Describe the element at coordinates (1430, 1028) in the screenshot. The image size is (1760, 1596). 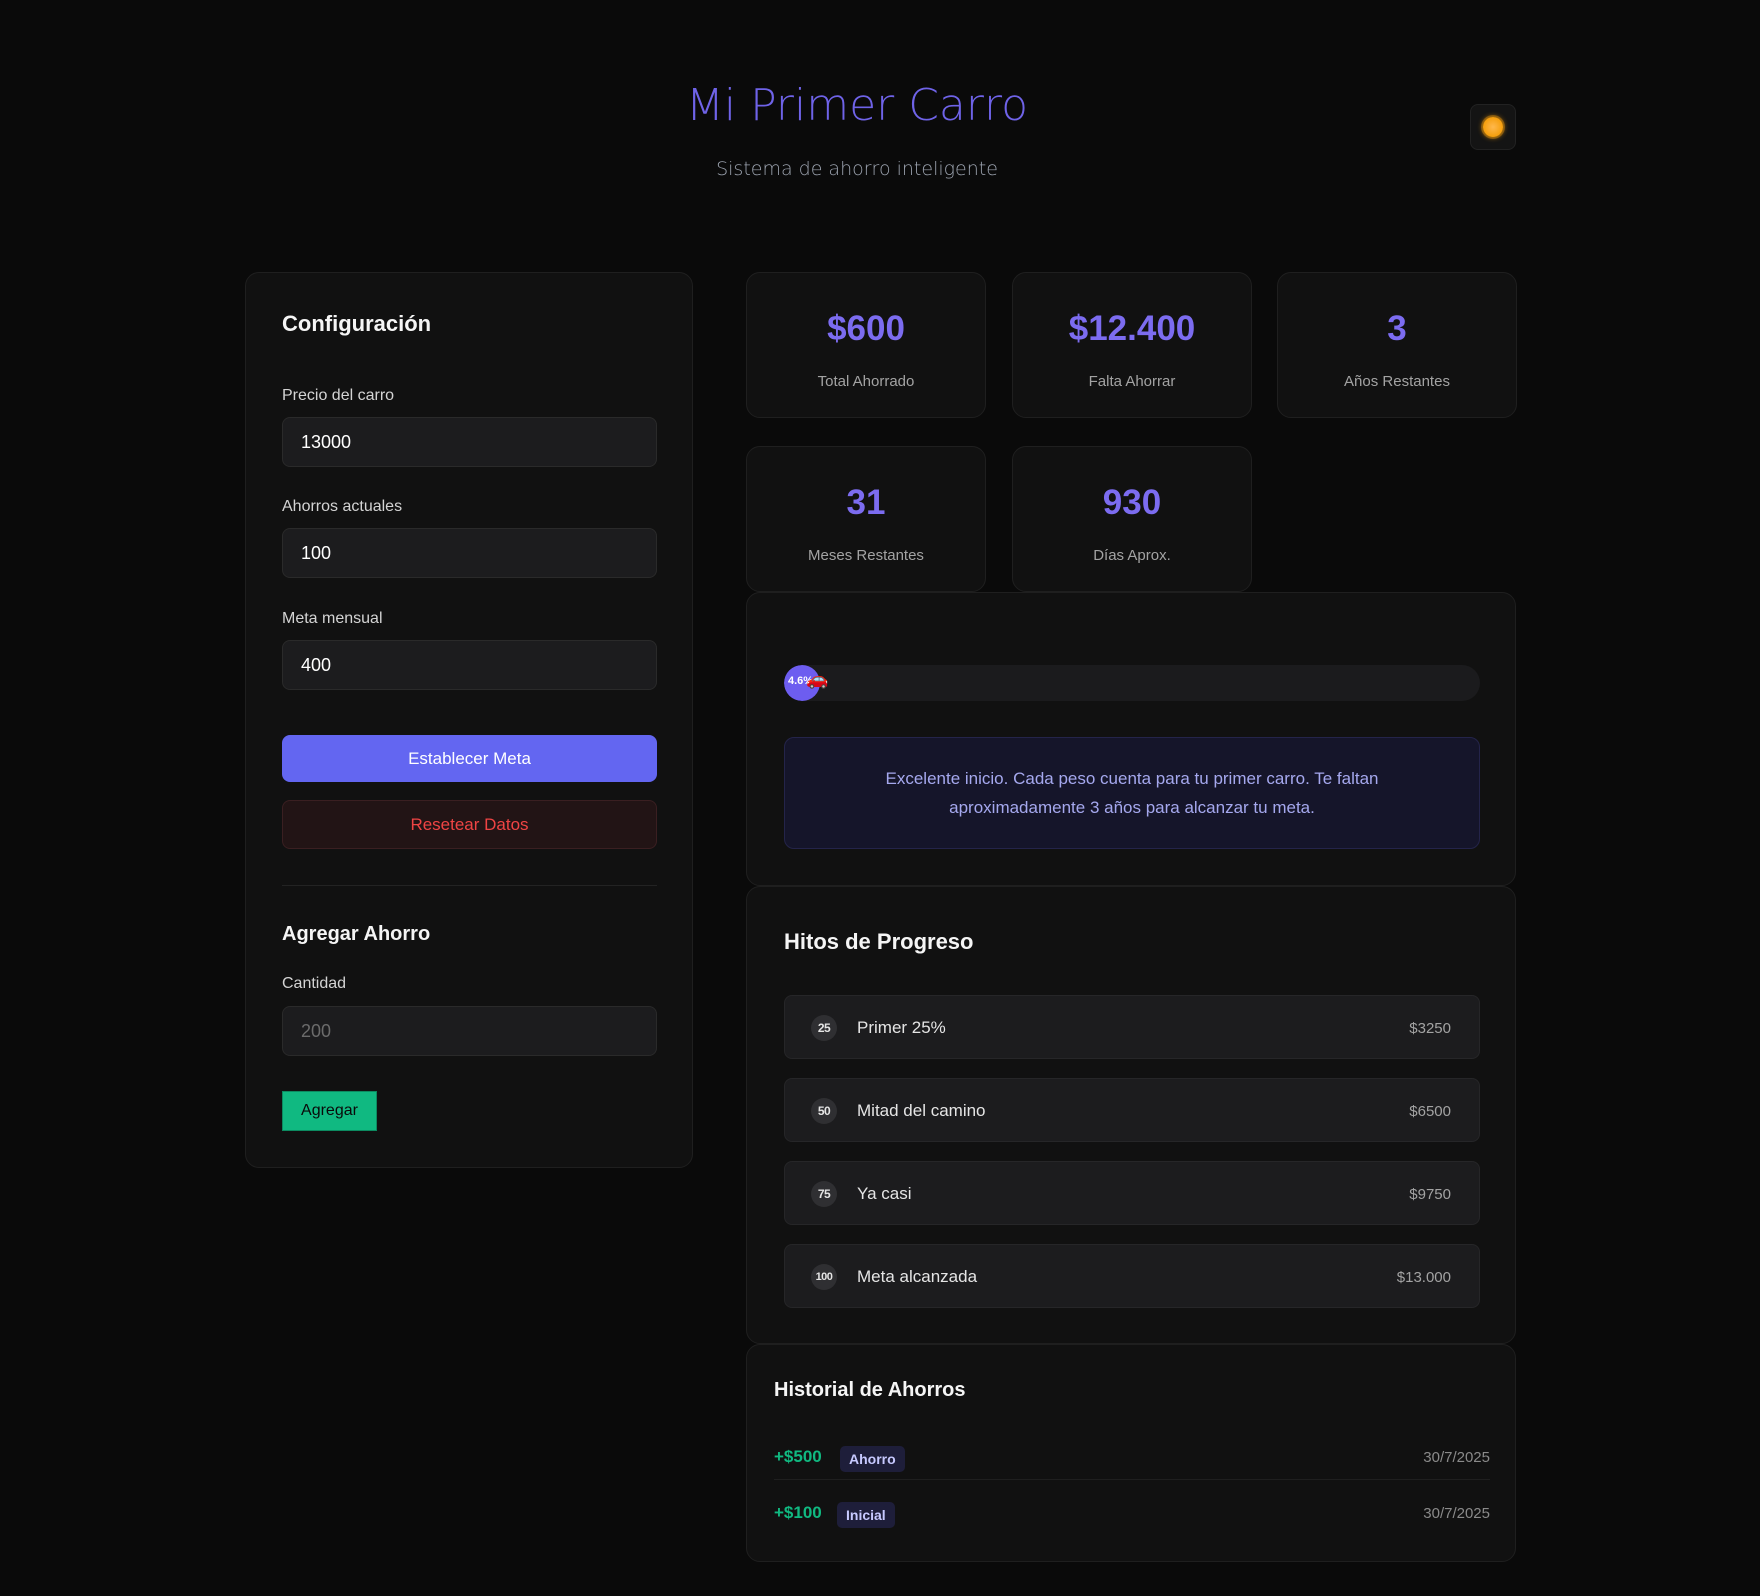
I see `milestone-amount: $3250` at that location.